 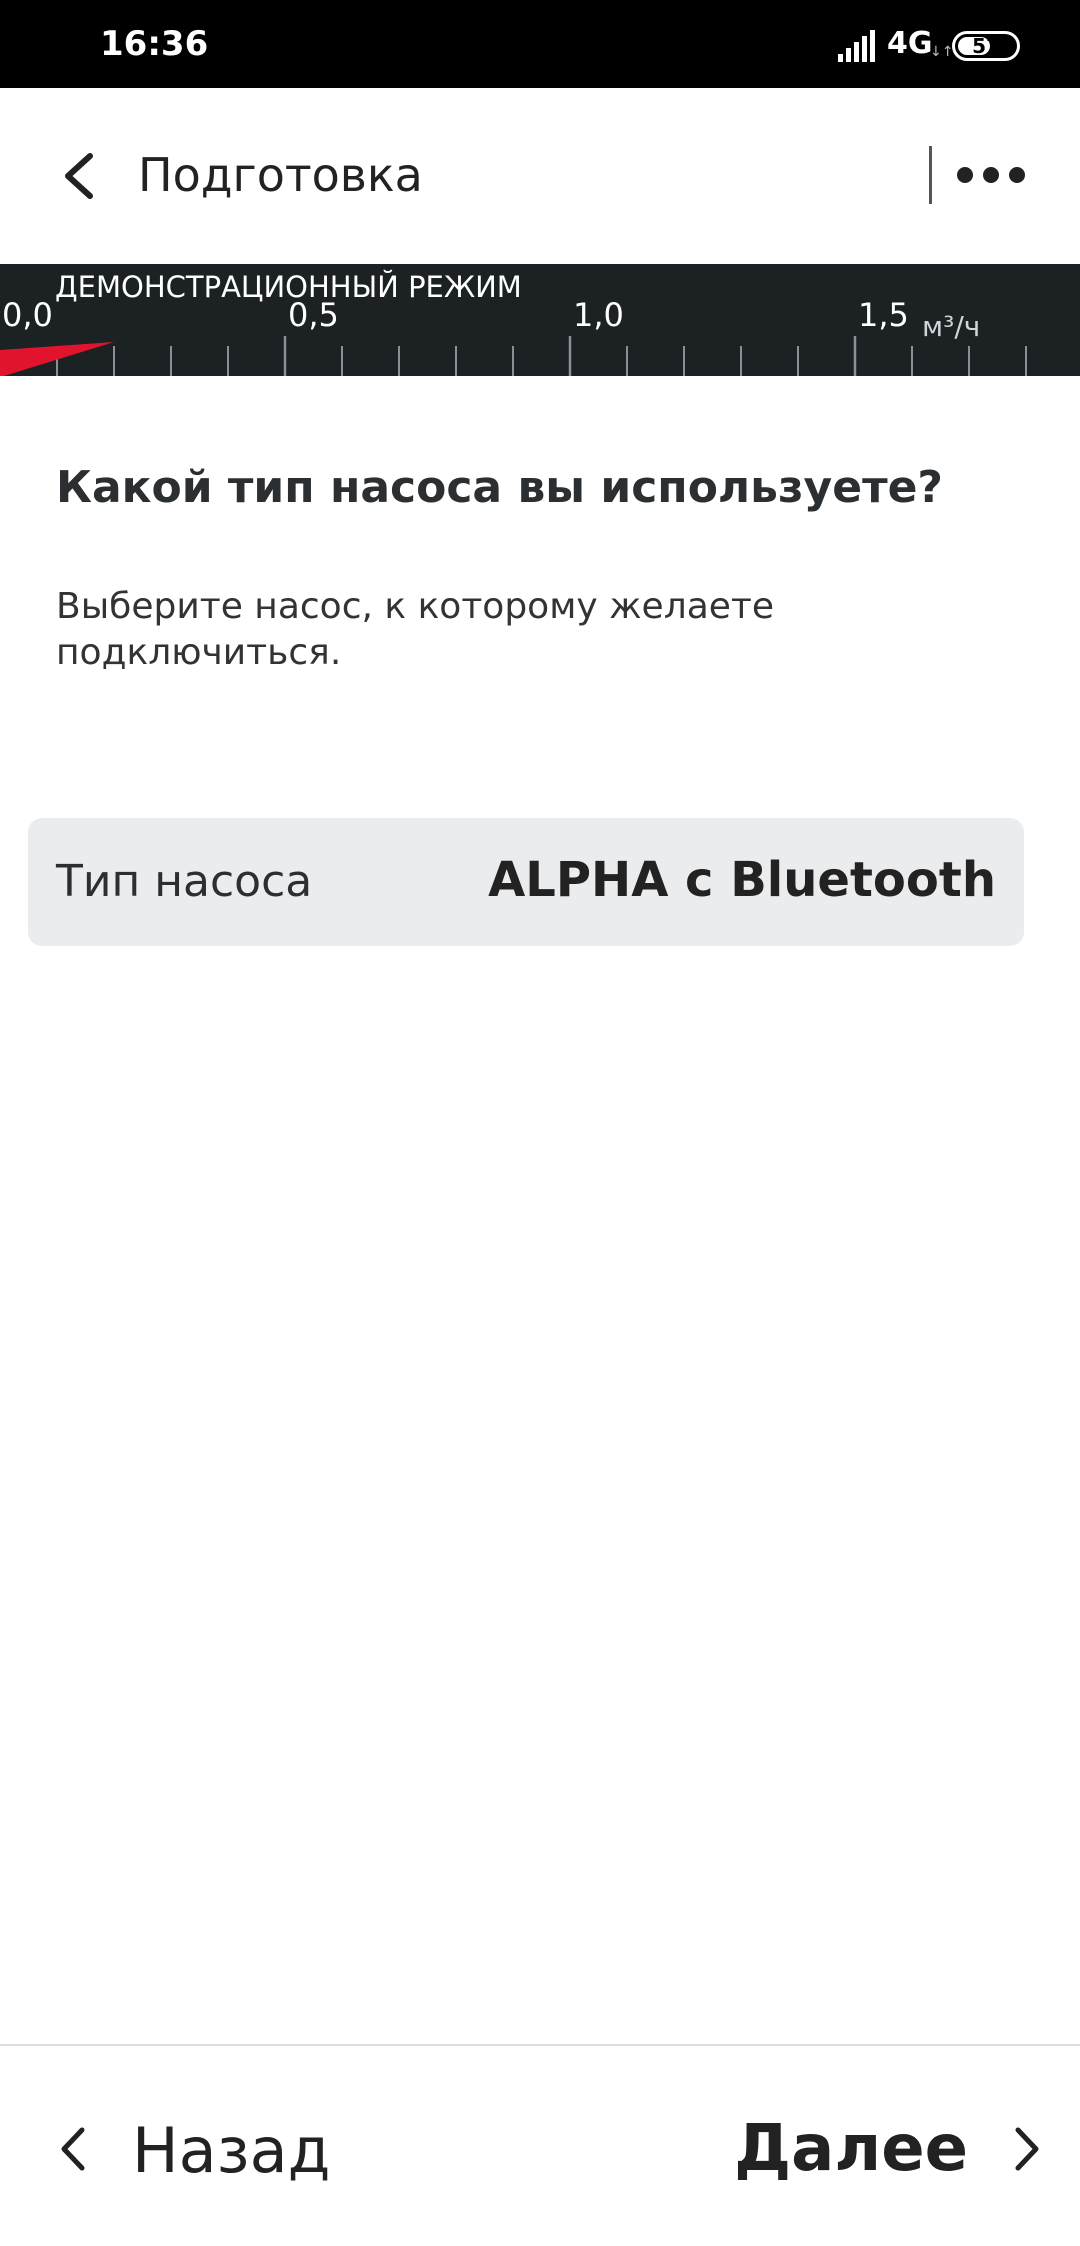 I want to click on next-button: Далее, so click(x=860, y=2147).